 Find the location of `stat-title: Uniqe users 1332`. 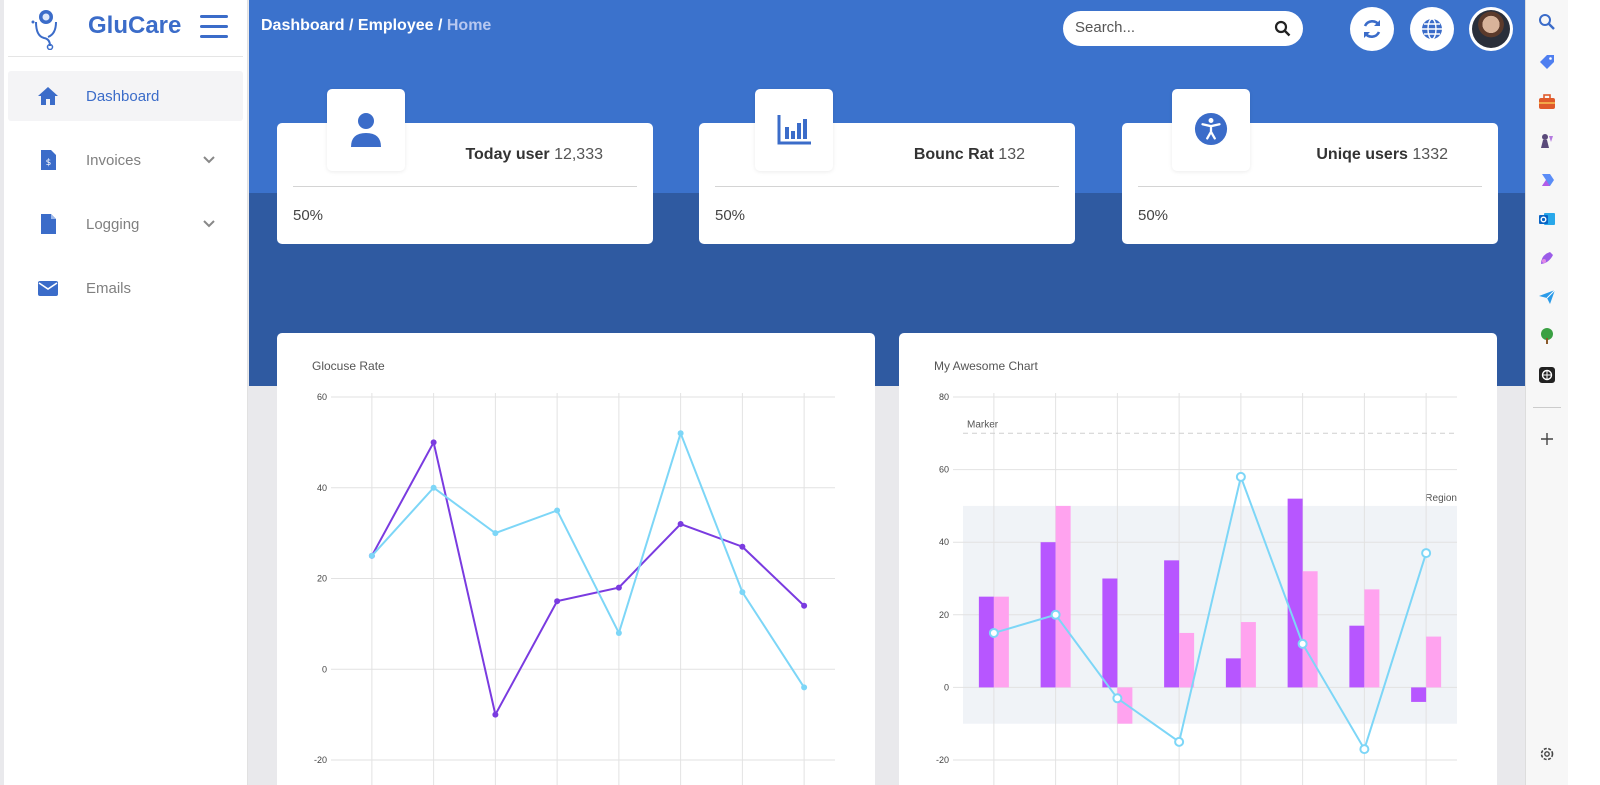

stat-title: Uniqe users 1332 is located at coordinates (1382, 155).